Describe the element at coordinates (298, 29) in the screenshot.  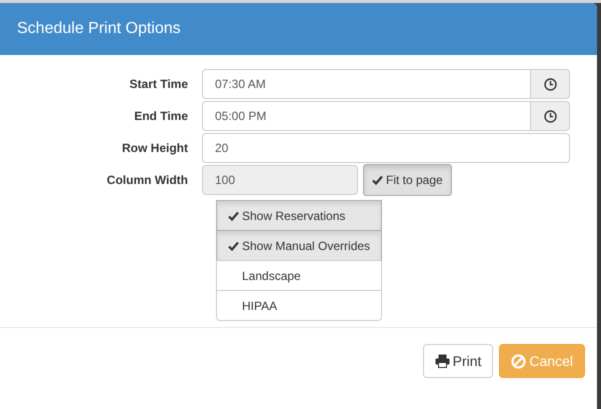
I see `dialog-title: Schedule Print Options` at that location.